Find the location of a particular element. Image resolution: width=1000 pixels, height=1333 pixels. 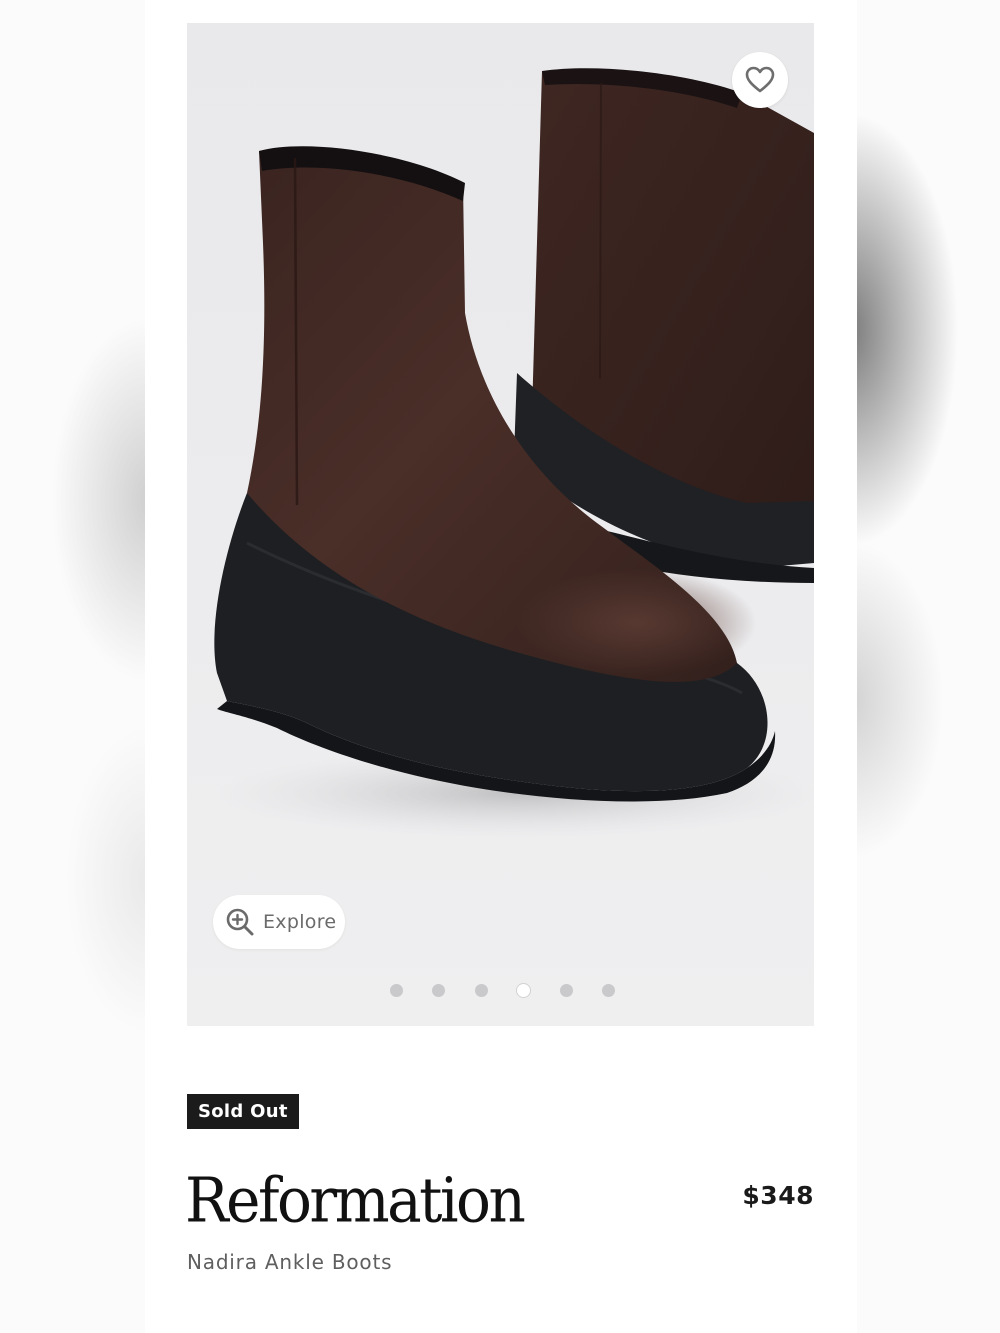

explore-button: Explore is located at coordinates (279, 922).